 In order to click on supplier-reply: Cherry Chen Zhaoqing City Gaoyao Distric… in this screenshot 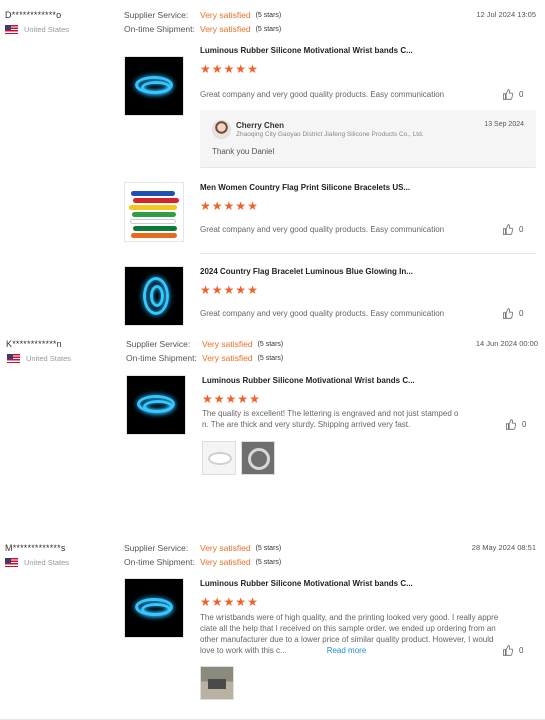, I will do `click(368, 138)`.